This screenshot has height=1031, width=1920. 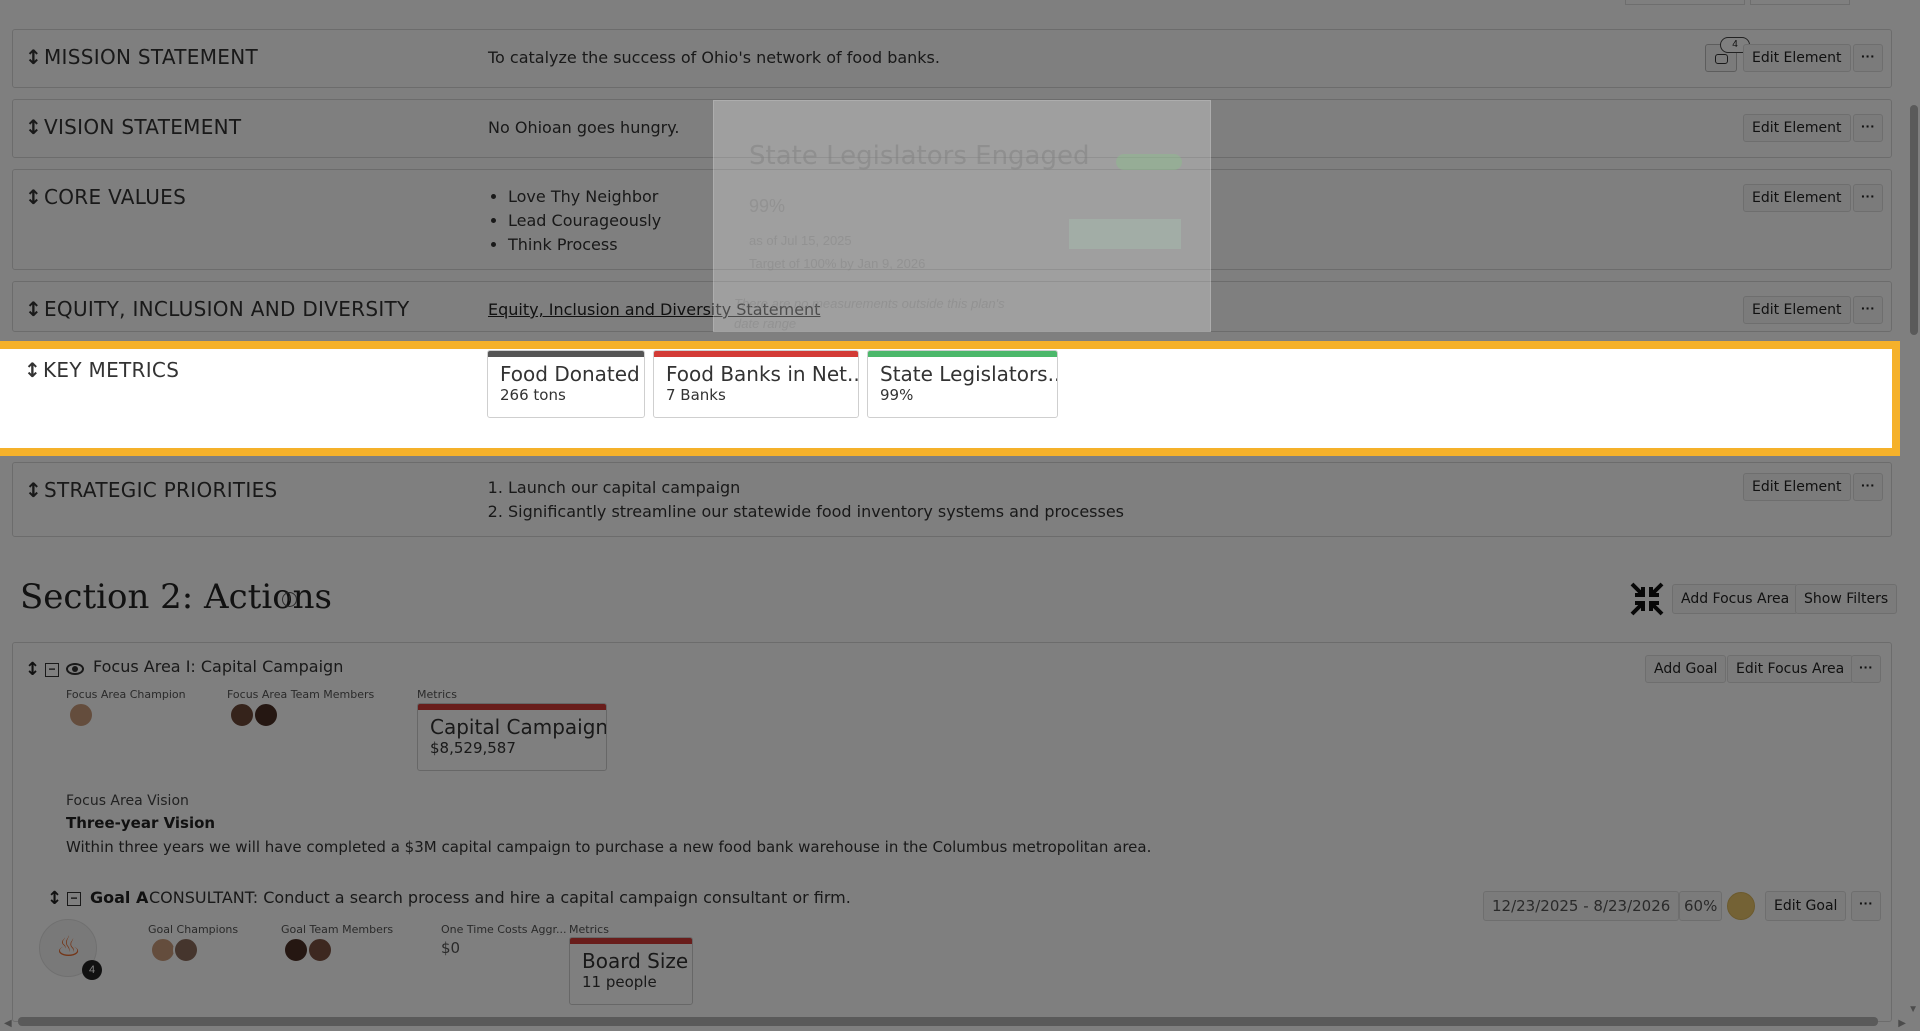 I want to click on metric-card-board-size: Board Size 11 people, so click(x=631, y=971).